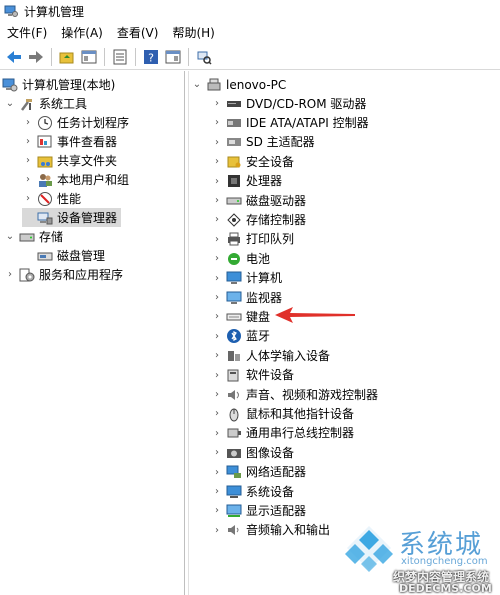 The width and height of the screenshot is (500, 595). Describe the element at coordinates (250, 32) in the screenshot. I see `menu-bar: 文件(F) 操作(A) 查看(V) 帮助(H)` at that location.